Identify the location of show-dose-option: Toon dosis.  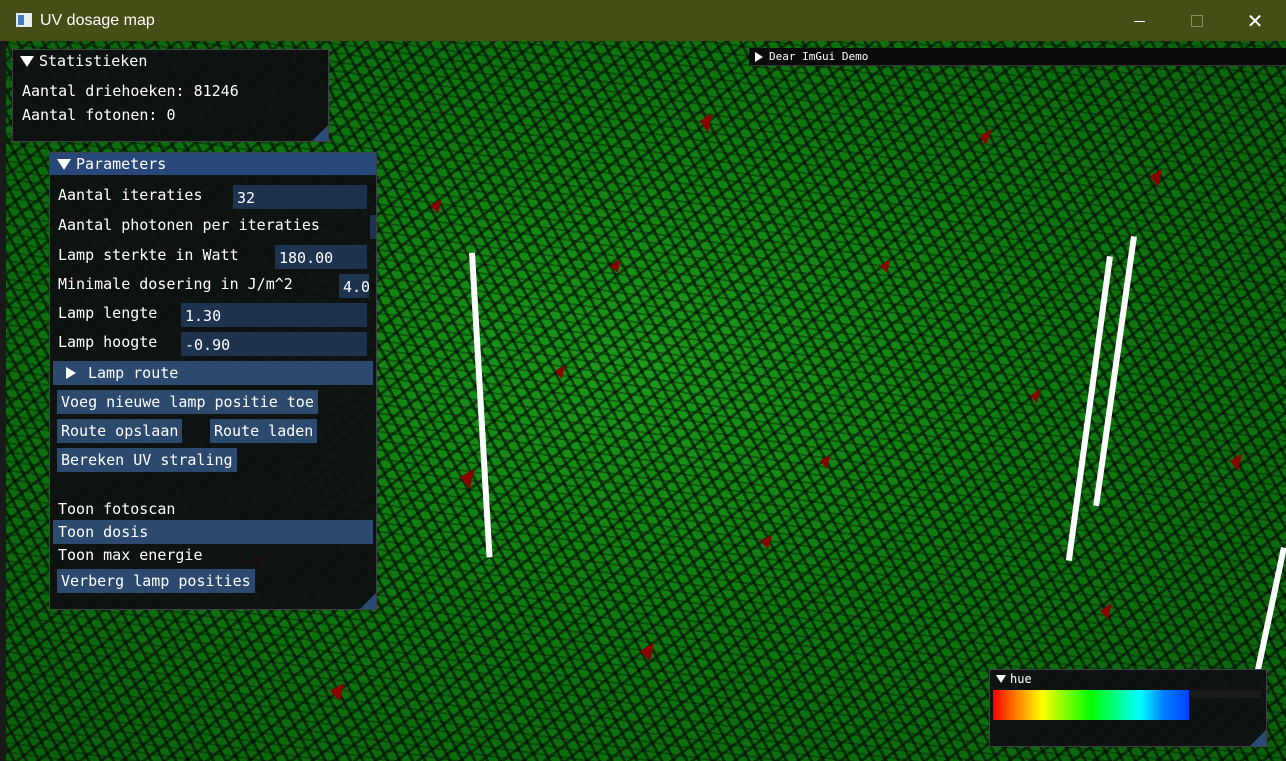
(213, 532).